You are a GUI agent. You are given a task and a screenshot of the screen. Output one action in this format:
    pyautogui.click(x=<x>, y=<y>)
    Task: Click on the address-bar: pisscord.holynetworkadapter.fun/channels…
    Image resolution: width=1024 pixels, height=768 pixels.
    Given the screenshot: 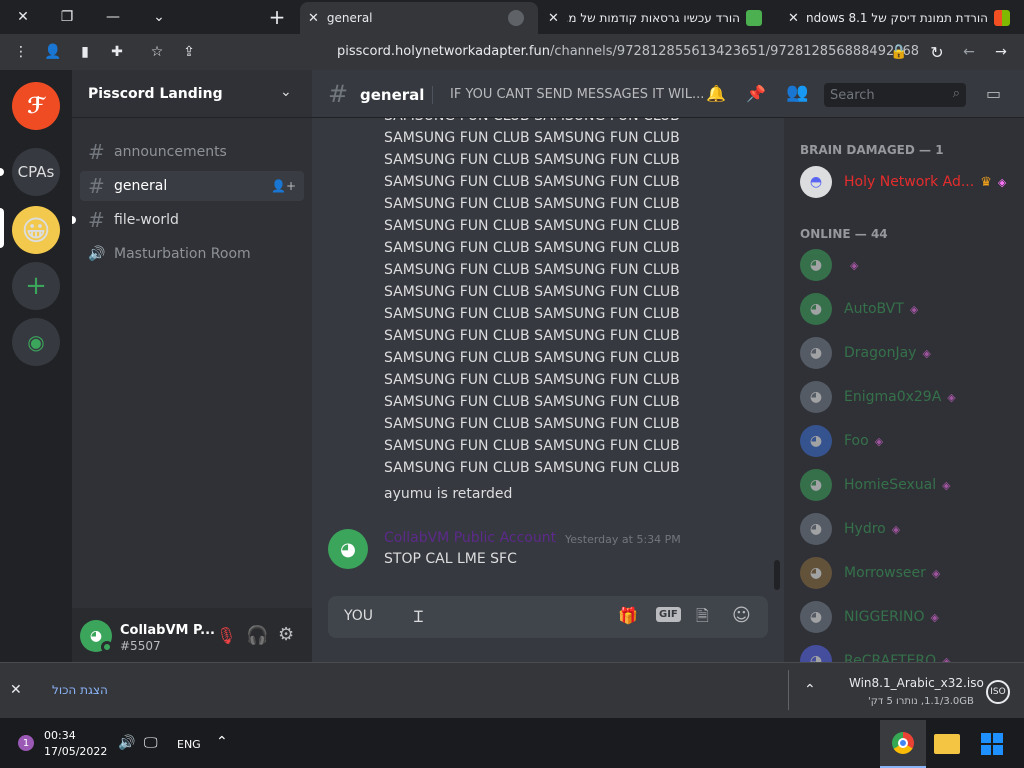 What is the action you would take?
    pyautogui.click(x=628, y=51)
    